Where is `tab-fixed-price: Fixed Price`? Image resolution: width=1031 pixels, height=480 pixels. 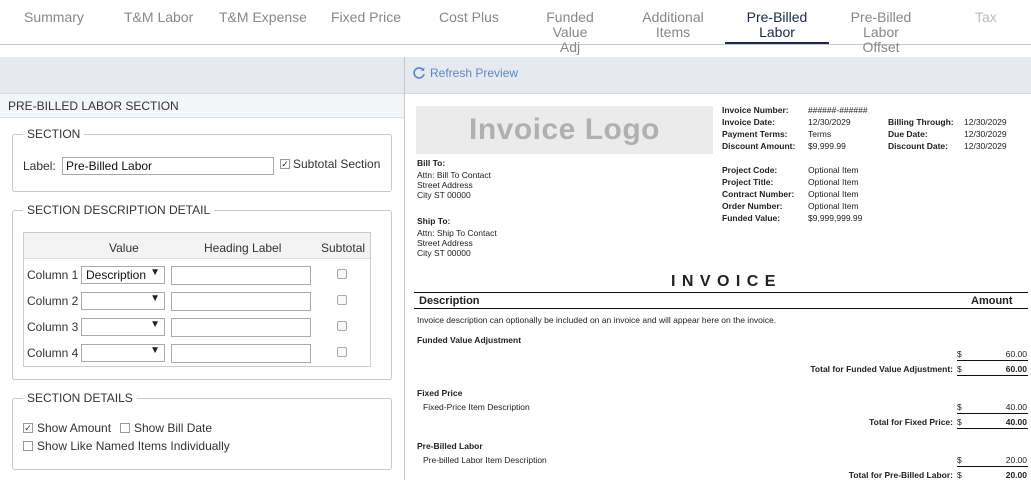 tab-fixed-price: Fixed Price is located at coordinates (366, 17).